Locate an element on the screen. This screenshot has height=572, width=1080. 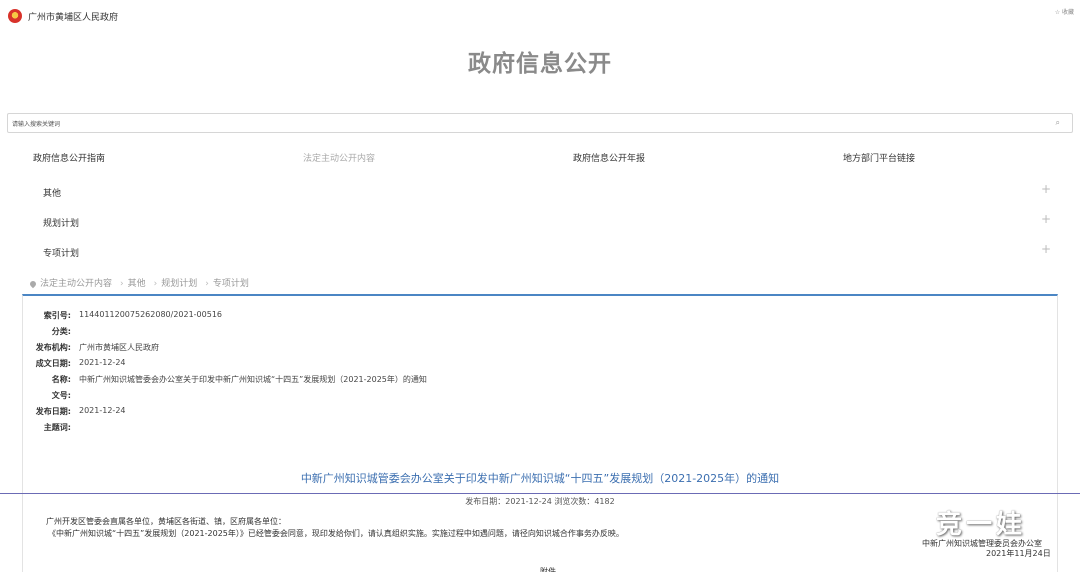
accordion-label: 规划计划 is located at coordinates (61, 224).